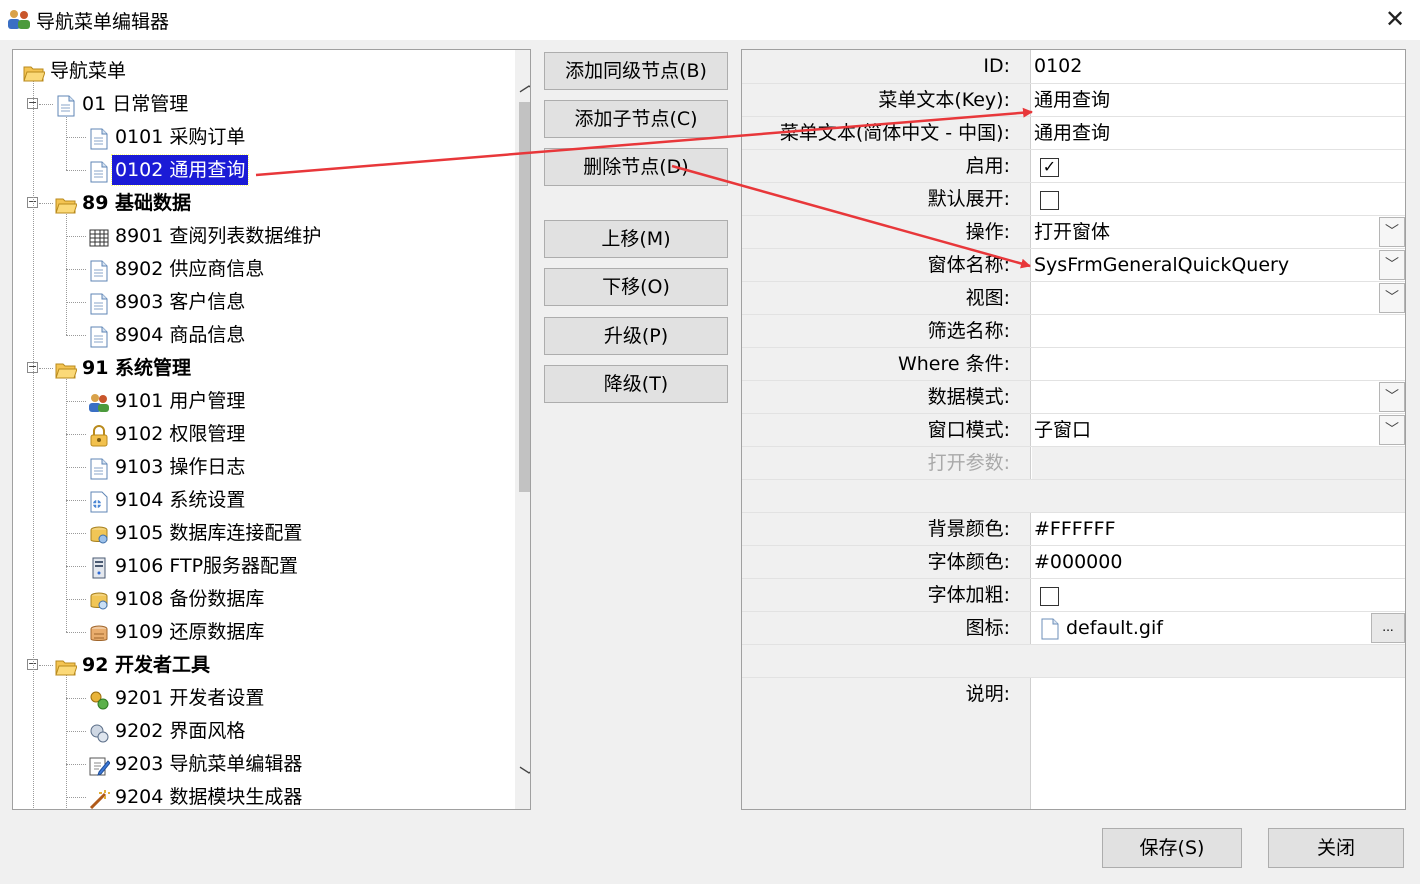 The width and height of the screenshot is (1420, 884). I want to click on tree-node: 8901 查阅列表数据维护, so click(263, 237).